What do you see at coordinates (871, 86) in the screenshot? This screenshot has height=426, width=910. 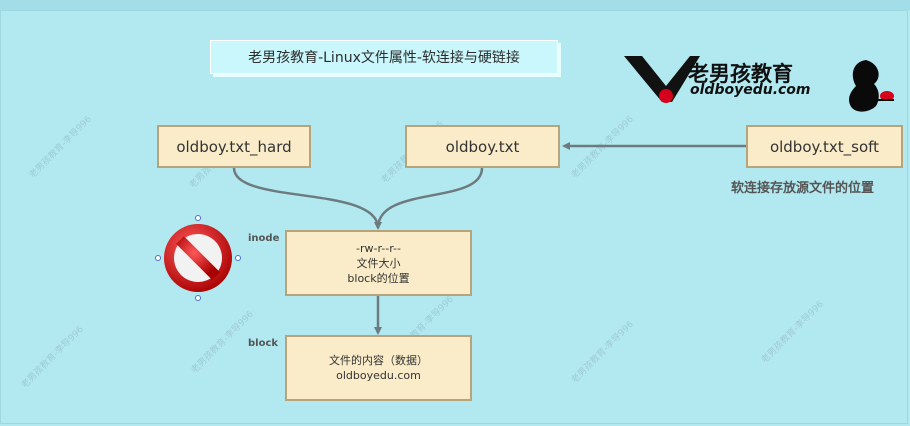 I see `woman-silhouette-icon` at bounding box center [871, 86].